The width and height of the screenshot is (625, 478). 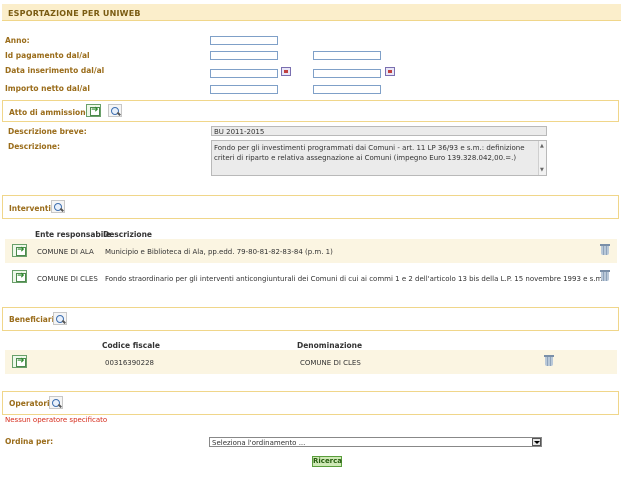 I want to click on page-title: ESPORTAZIONE PER UNIWEB, so click(x=311, y=12).